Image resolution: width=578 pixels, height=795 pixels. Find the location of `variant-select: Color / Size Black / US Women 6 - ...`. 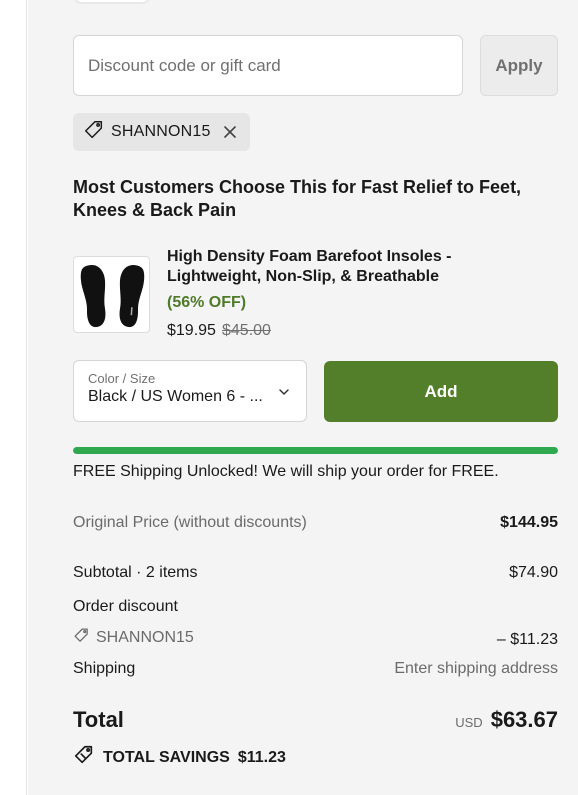

variant-select: Color / Size Black / US Women 6 - ... is located at coordinates (190, 391).